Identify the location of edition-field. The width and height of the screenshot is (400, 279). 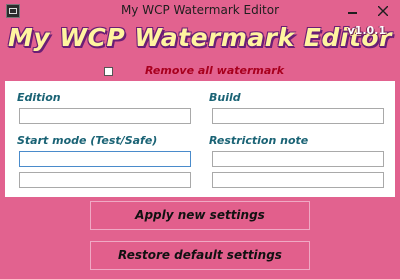
(105, 116).